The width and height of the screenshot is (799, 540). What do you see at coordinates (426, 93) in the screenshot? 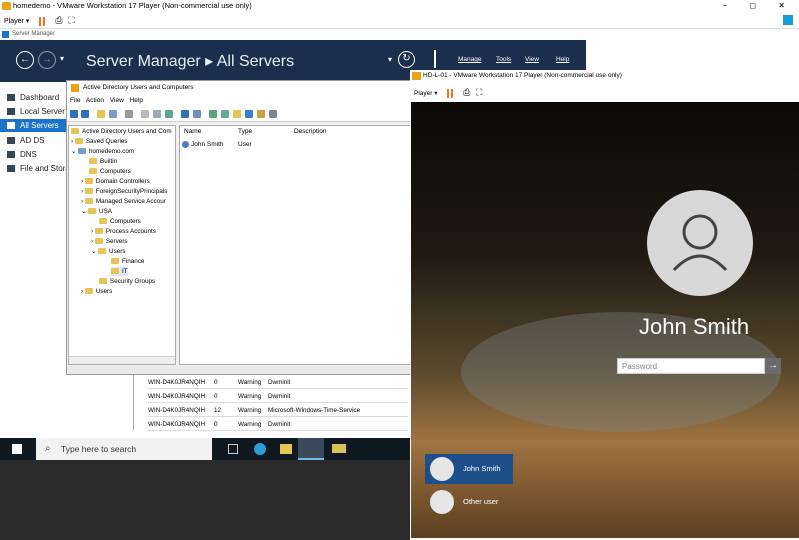
I see `vm2-player-menu: Player ▾` at bounding box center [426, 93].